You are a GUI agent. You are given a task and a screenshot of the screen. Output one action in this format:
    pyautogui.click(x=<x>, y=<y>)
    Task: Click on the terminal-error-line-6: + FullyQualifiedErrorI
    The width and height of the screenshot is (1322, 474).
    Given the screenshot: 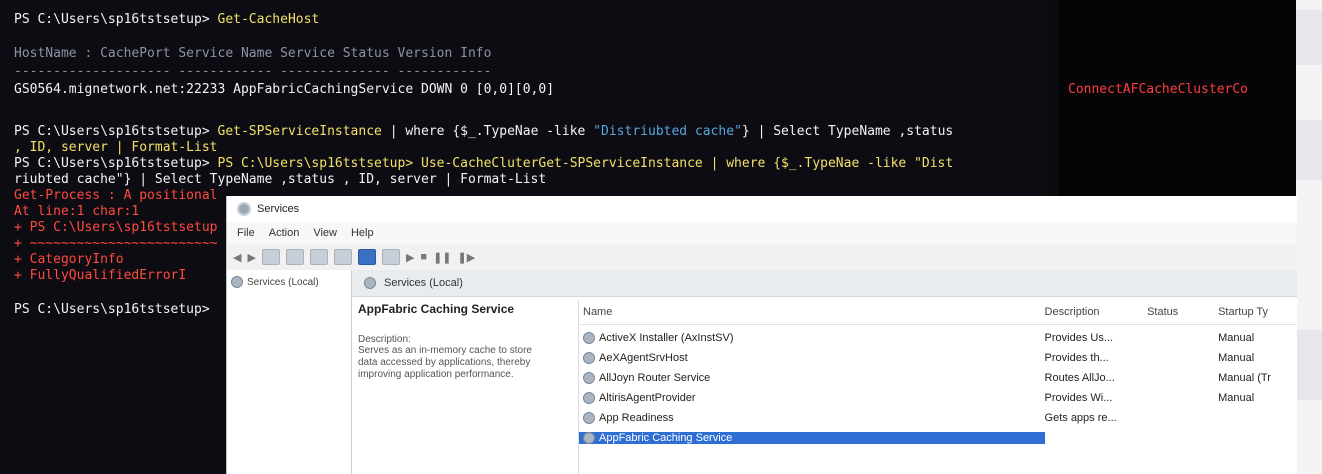 What is the action you would take?
    pyautogui.click(x=100, y=275)
    